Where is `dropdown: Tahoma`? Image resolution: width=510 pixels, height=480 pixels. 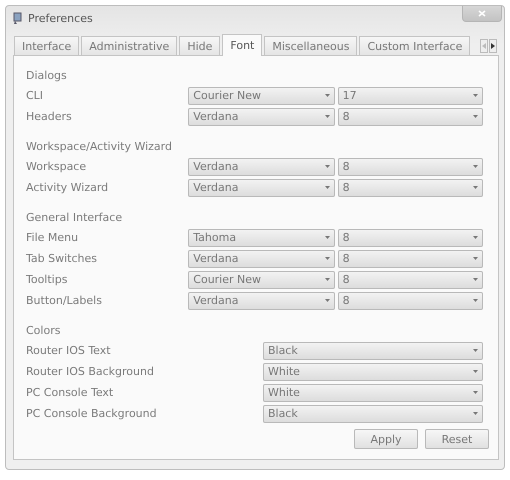
dropdown: Tahoma is located at coordinates (261, 237).